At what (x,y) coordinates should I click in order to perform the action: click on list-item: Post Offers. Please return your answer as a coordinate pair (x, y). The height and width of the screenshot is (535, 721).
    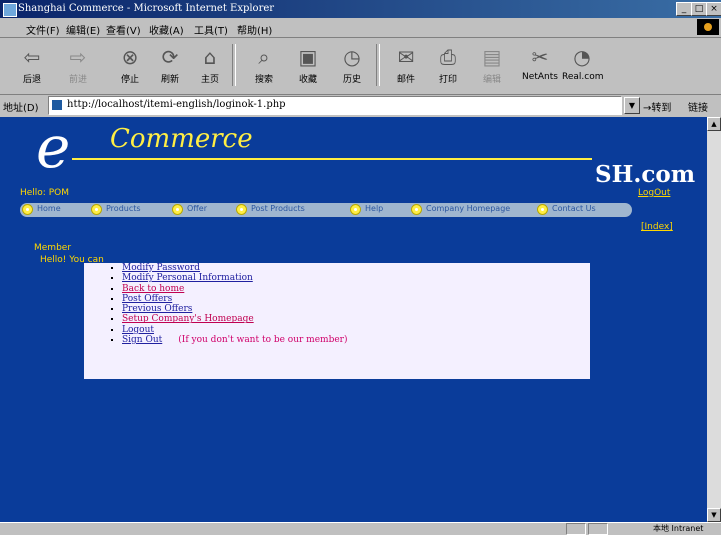
    Looking at the image, I should click on (356, 299).